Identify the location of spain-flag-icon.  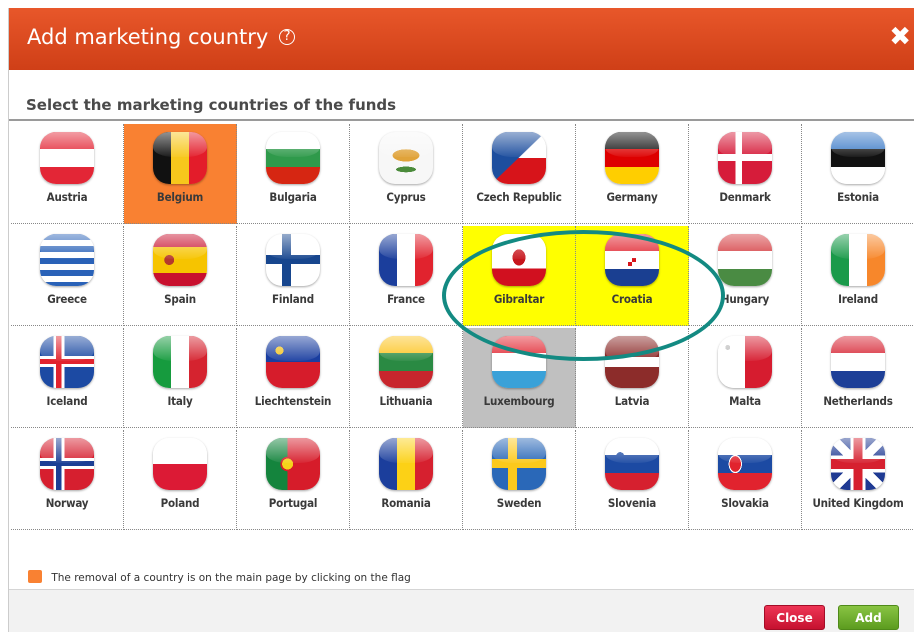
(180, 260).